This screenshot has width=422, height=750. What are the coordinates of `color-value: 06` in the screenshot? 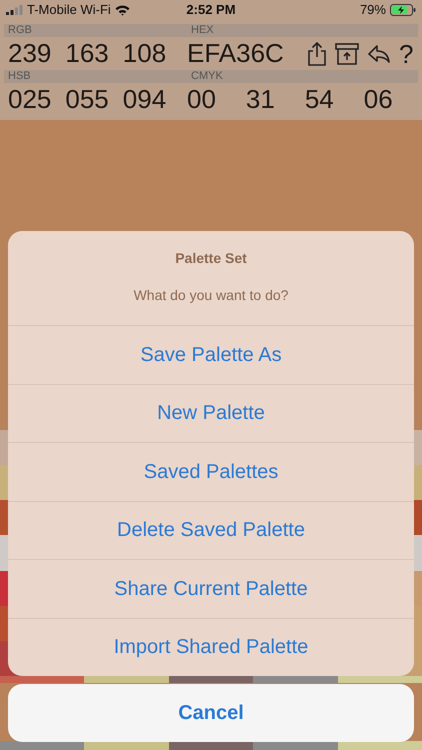 It's located at (378, 99).